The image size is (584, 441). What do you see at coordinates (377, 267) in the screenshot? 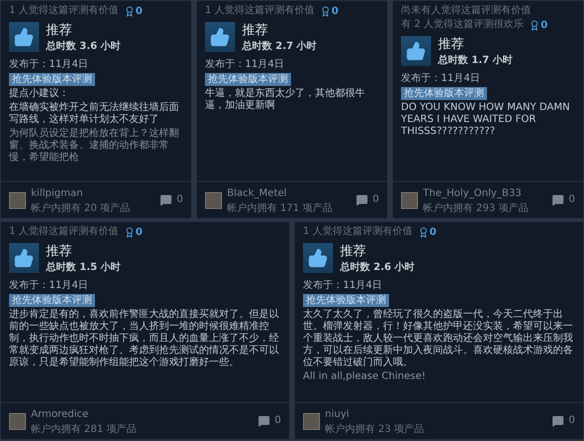
I see `play-hours: 总时数 2.6 小时` at bounding box center [377, 267].